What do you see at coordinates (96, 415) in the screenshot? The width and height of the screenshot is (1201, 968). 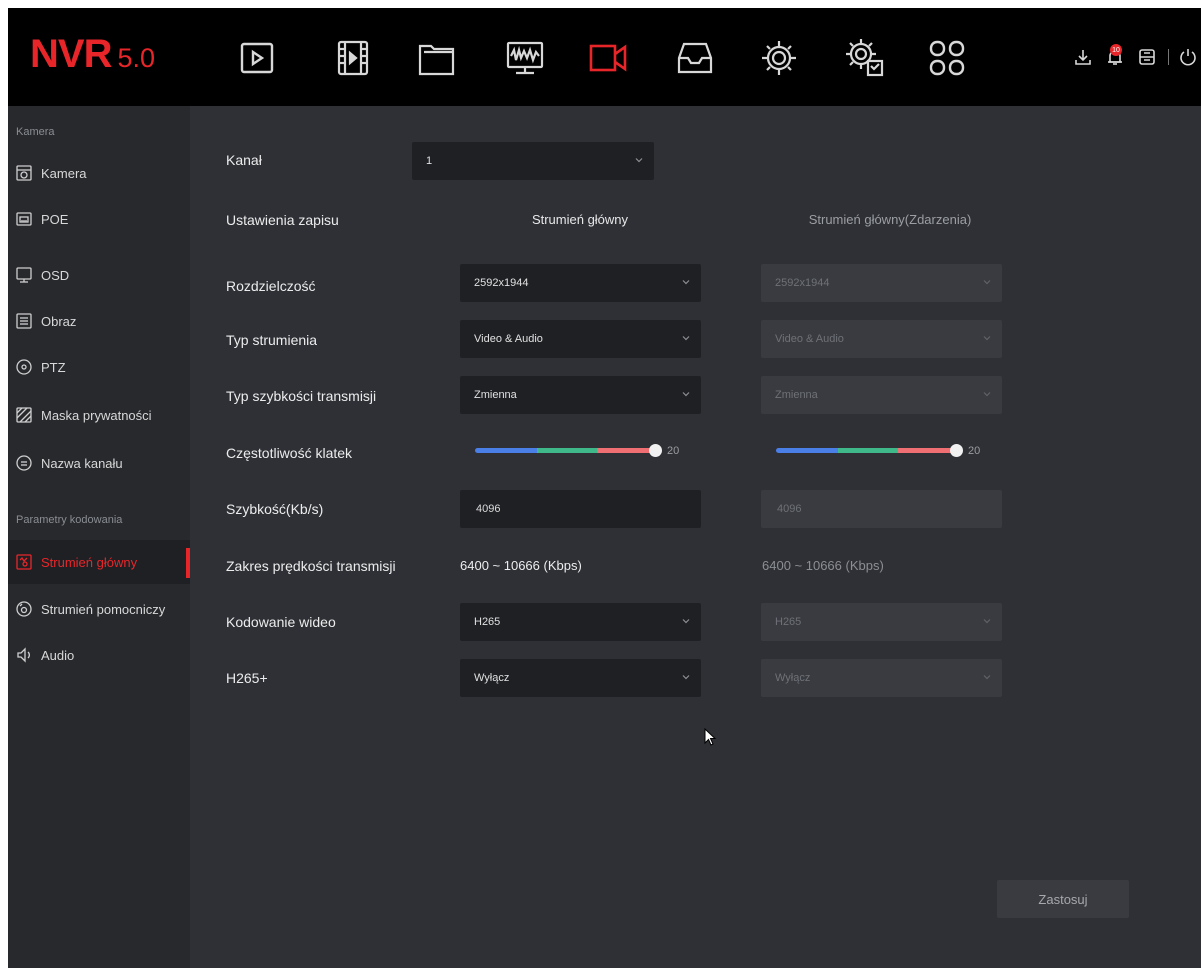 I see `sidebar-item-label: Maska prywatności` at bounding box center [96, 415].